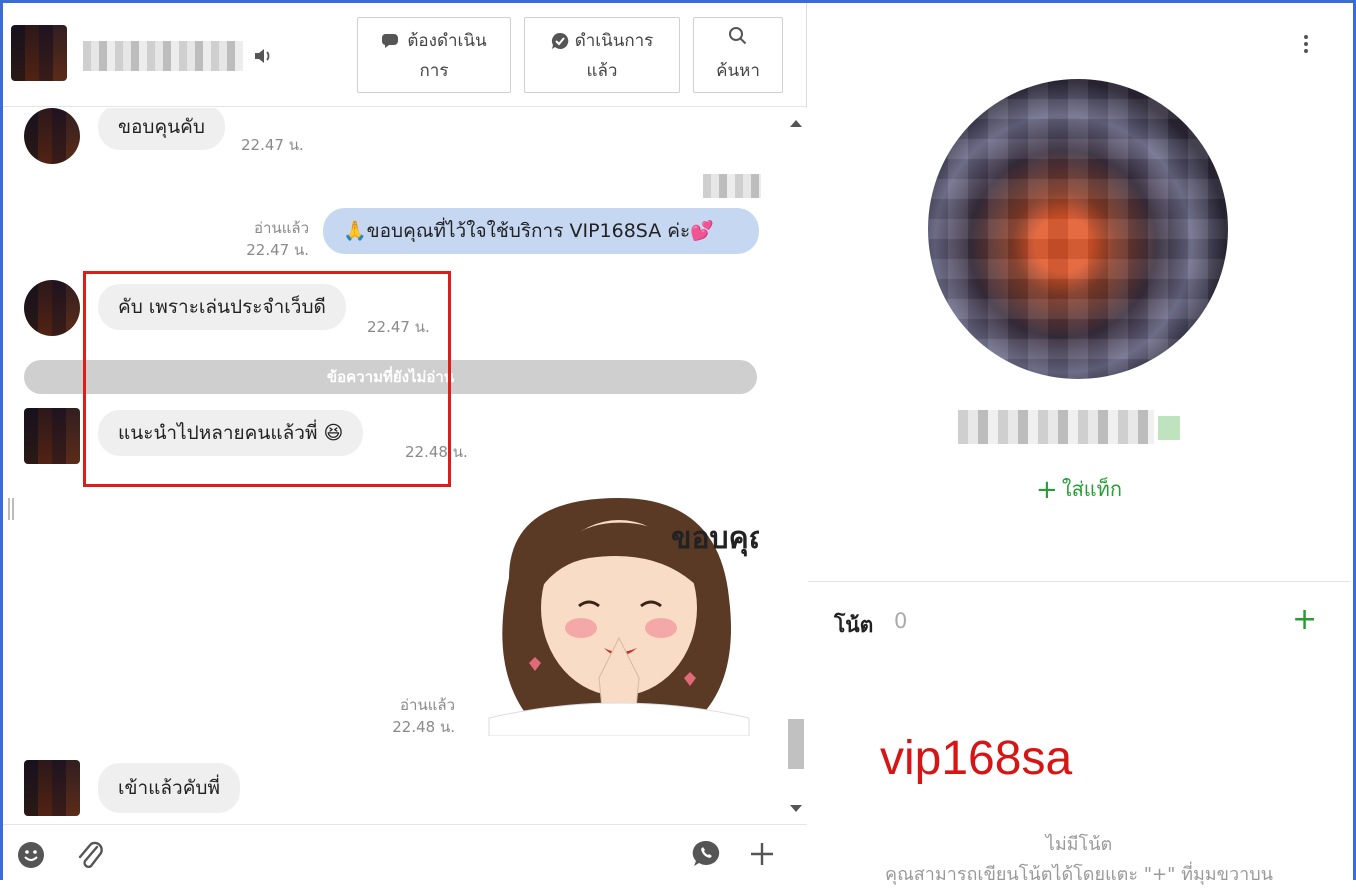  What do you see at coordinates (602, 71) in the screenshot?
I see `done-label-2: แล้ว` at bounding box center [602, 71].